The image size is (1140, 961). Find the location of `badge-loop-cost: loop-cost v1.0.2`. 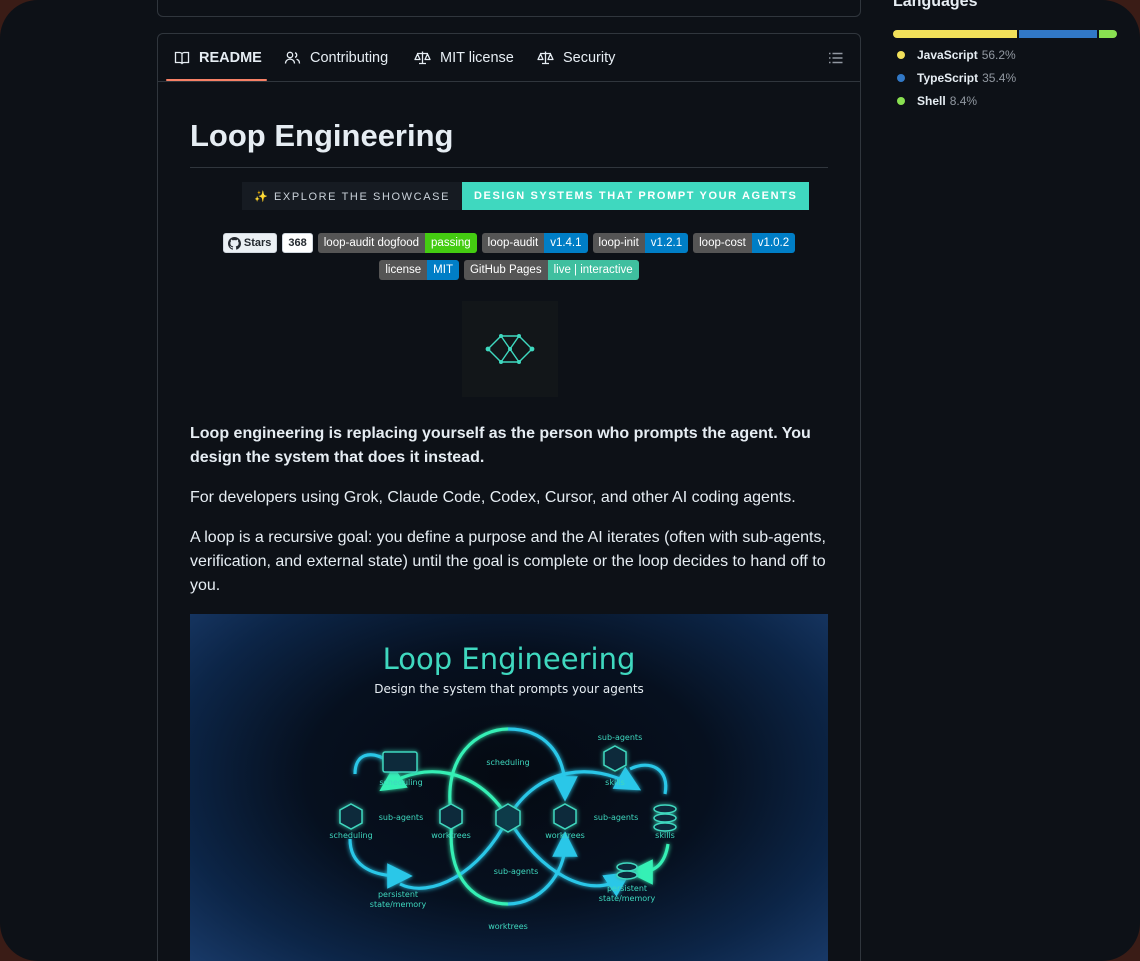

badge-loop-cost: loop-cost v1.0.2 is located at coordinates (744, 243).